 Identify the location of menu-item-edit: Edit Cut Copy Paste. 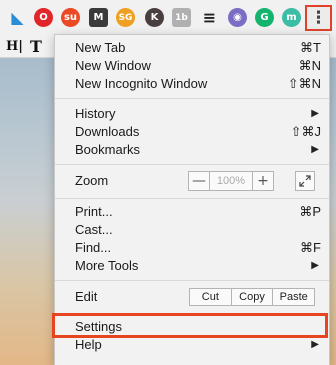
(192, 297).